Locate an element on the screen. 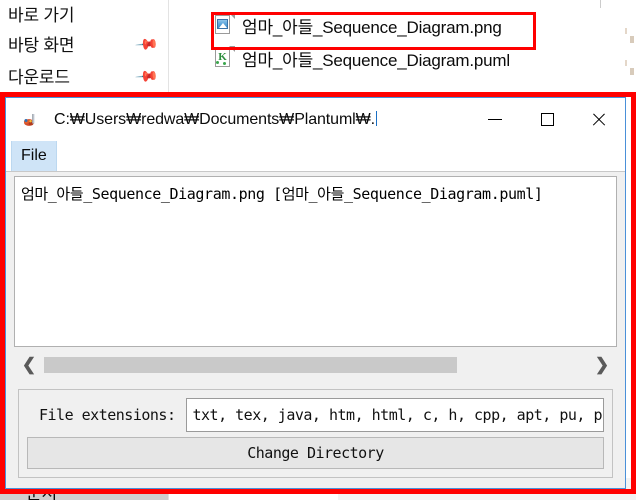 The height and width of the screenshot is (500, 636). java-duke-icon is located at coordinates (31, 120).